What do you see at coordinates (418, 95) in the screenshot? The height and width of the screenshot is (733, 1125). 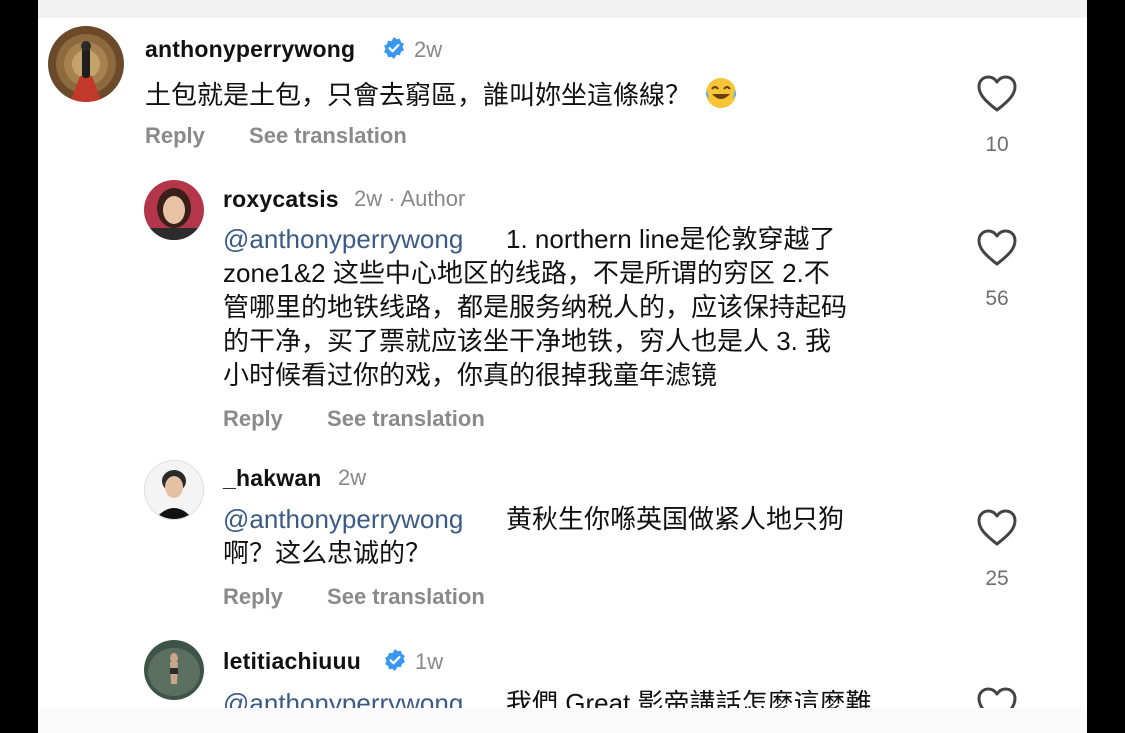 I see `comment-body: 土包就是土包，只會去窮區，誰叫妳坐這條線？` at bounding box center [418, 95].